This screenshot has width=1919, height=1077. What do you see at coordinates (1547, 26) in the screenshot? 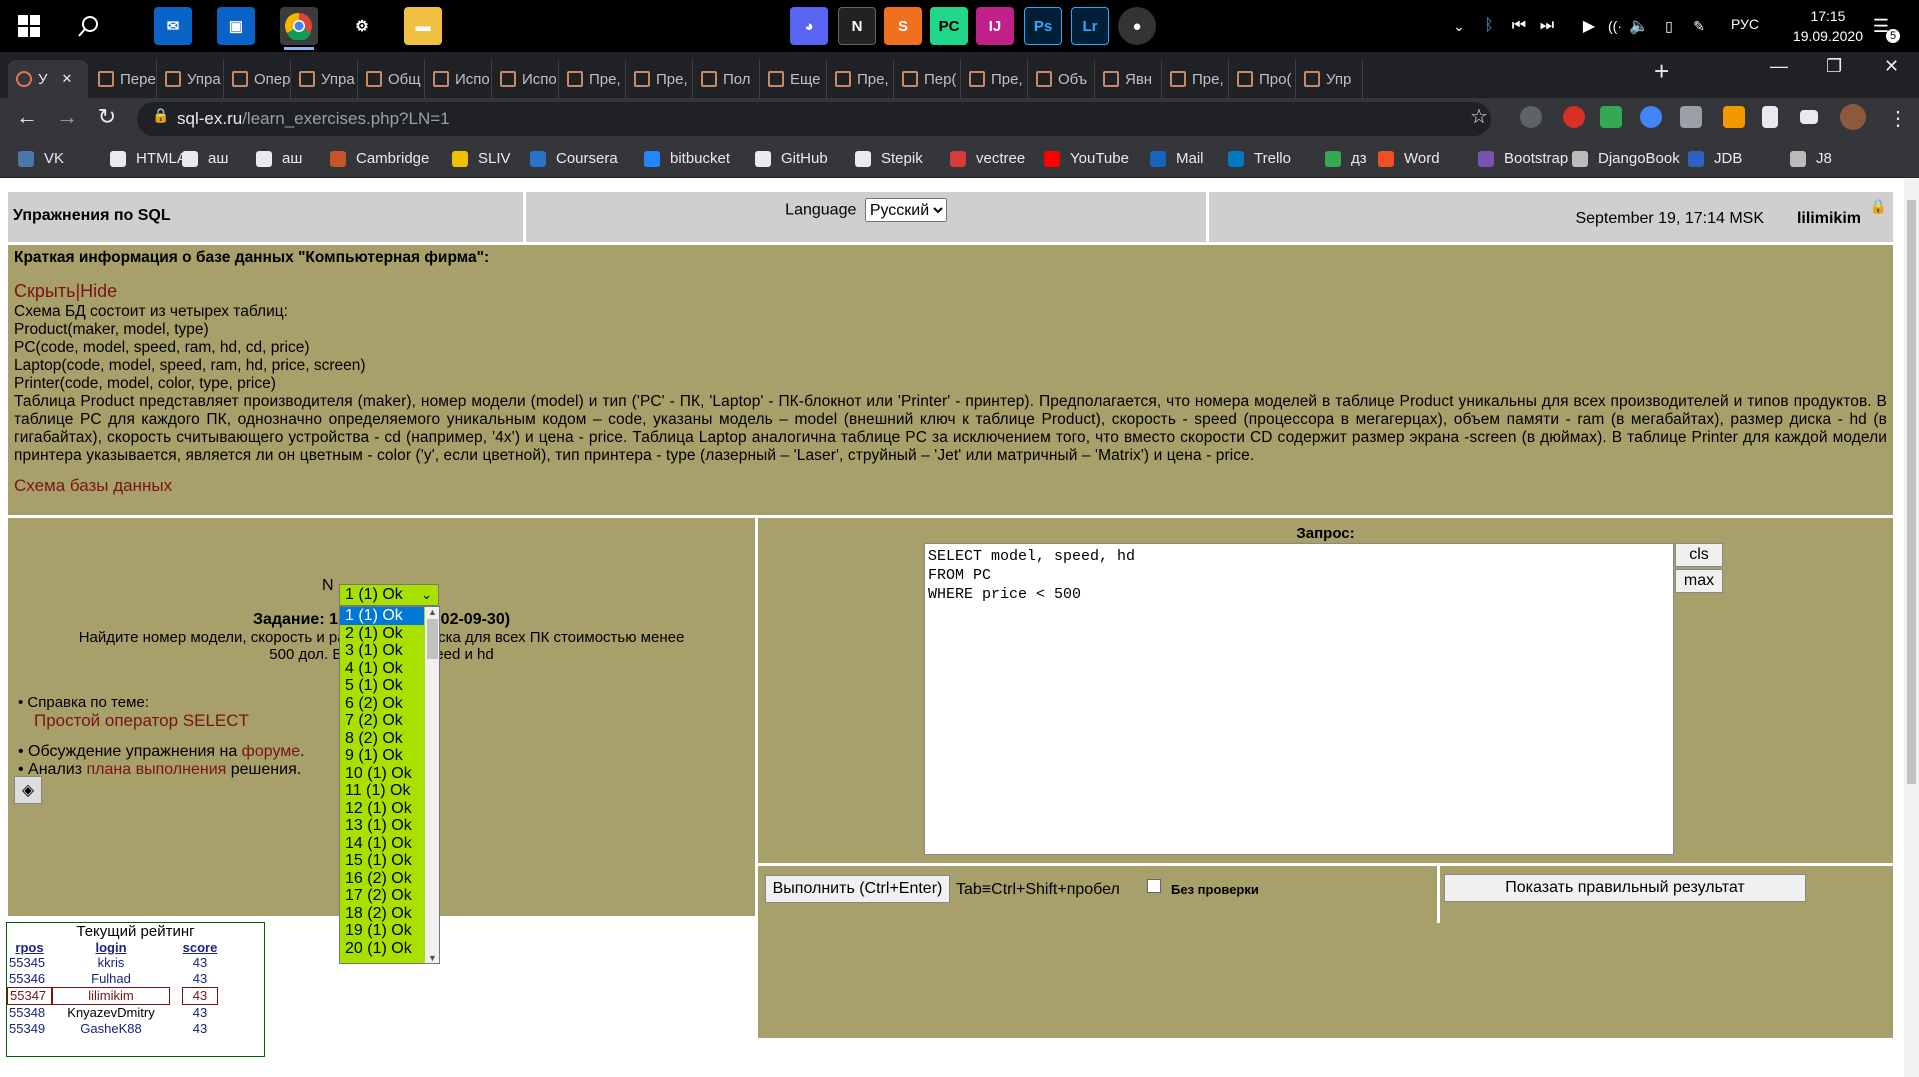
I see `next-track-icon: ⏭` at bounding box center [1547, 26].